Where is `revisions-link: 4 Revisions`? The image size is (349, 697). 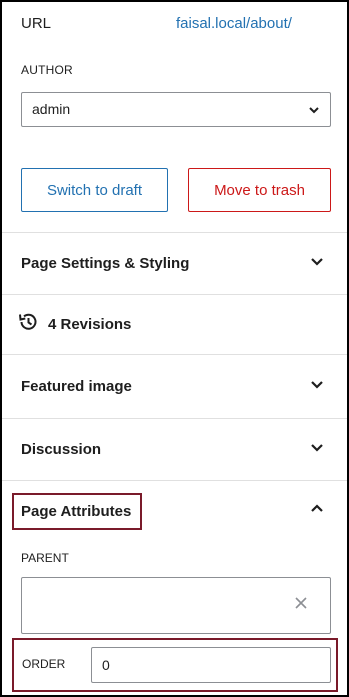
revisions-link: 4 Revisions is located at coordinates (174, 324).